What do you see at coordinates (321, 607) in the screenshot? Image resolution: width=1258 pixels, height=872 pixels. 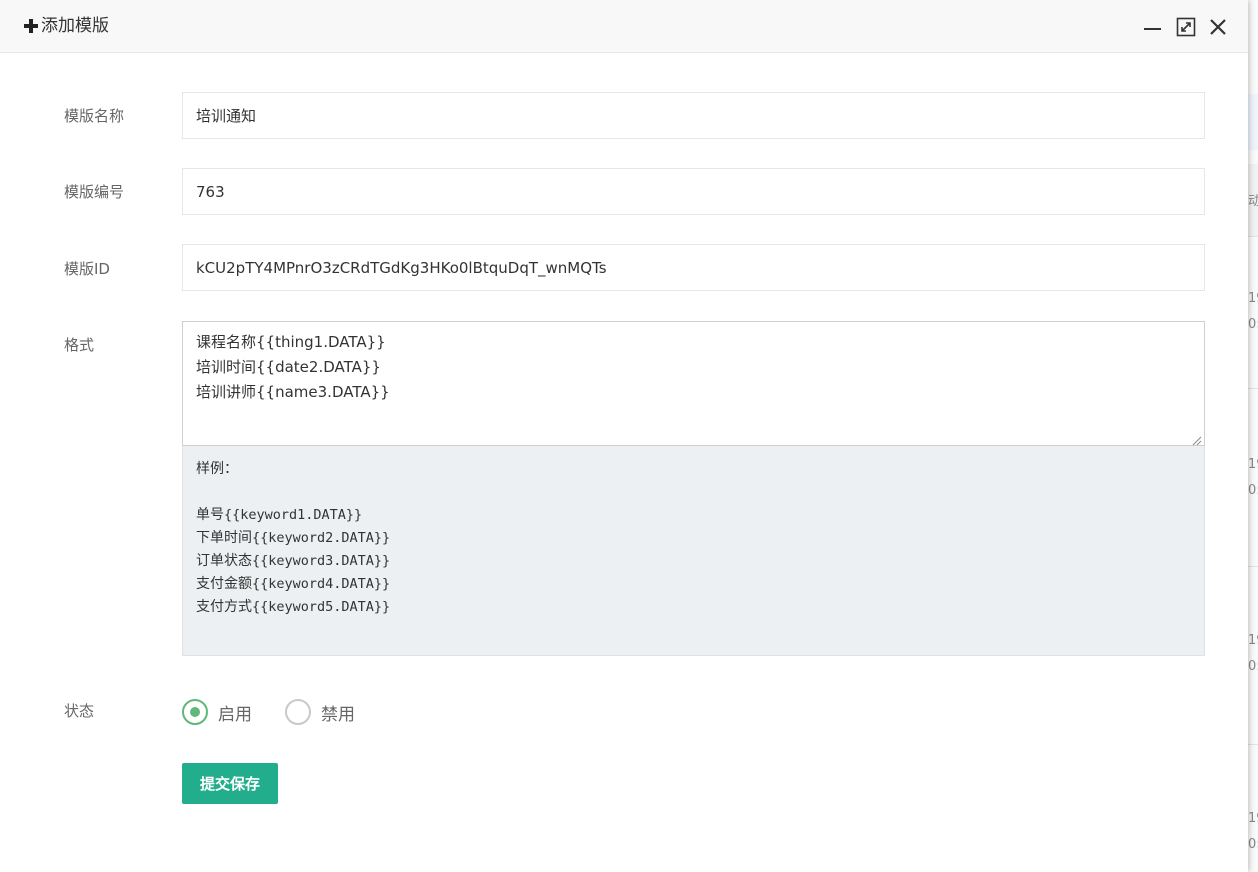 I see `sample-field-code: {{keyword5.DATA}}` at bounding box center [321, 607].